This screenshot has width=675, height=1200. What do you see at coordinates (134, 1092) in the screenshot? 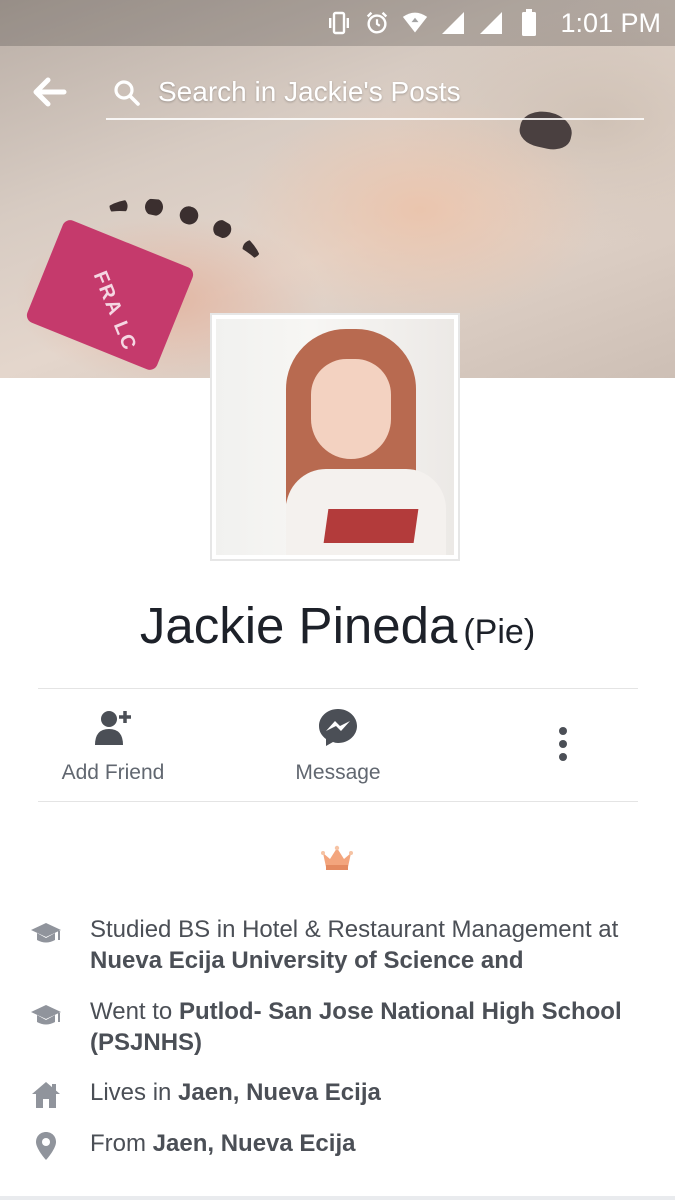
I see `intro-prefix: Lives in` at bounding box center [134, 1092].